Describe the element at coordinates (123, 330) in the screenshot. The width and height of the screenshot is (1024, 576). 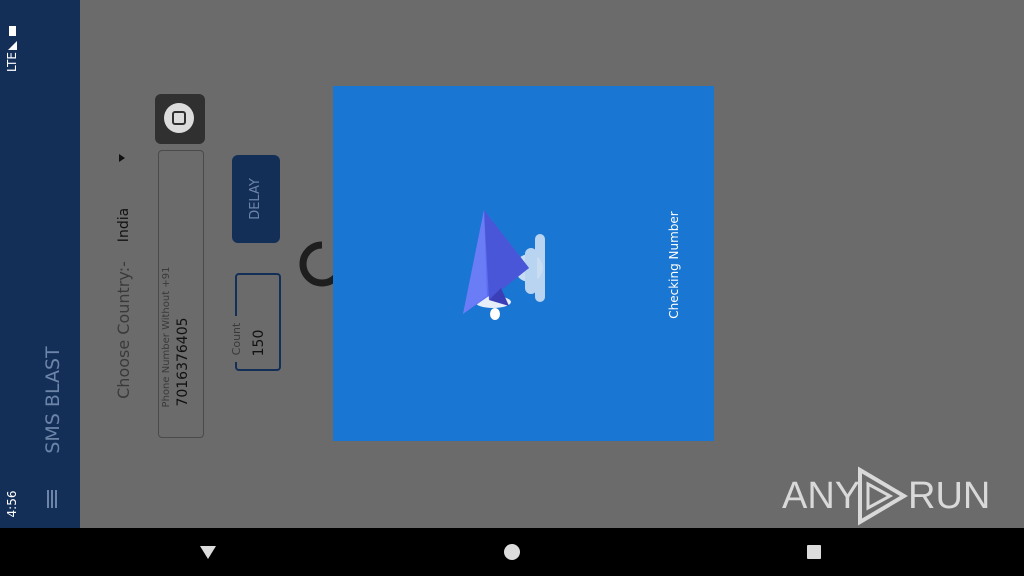
I see `choose-country-label: Choose Country:-` at that location.